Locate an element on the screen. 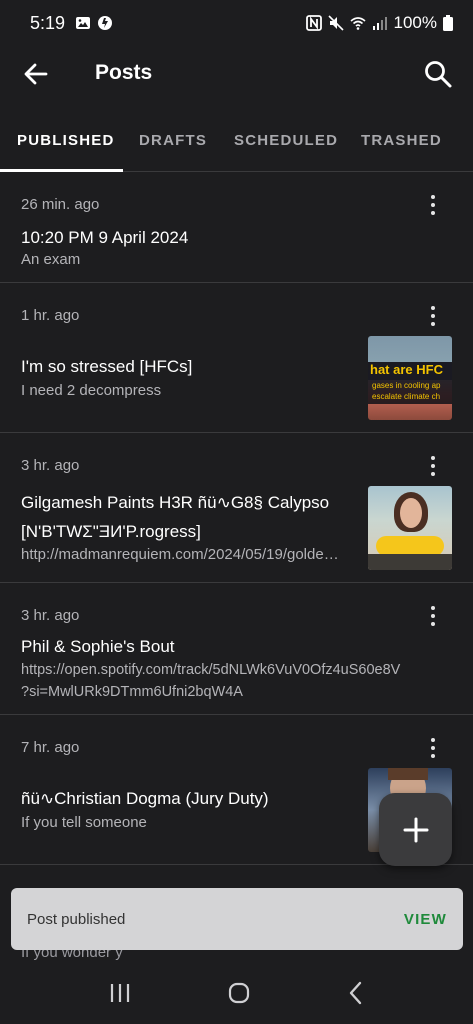  recents-icon is located at coordinates (120, 993).